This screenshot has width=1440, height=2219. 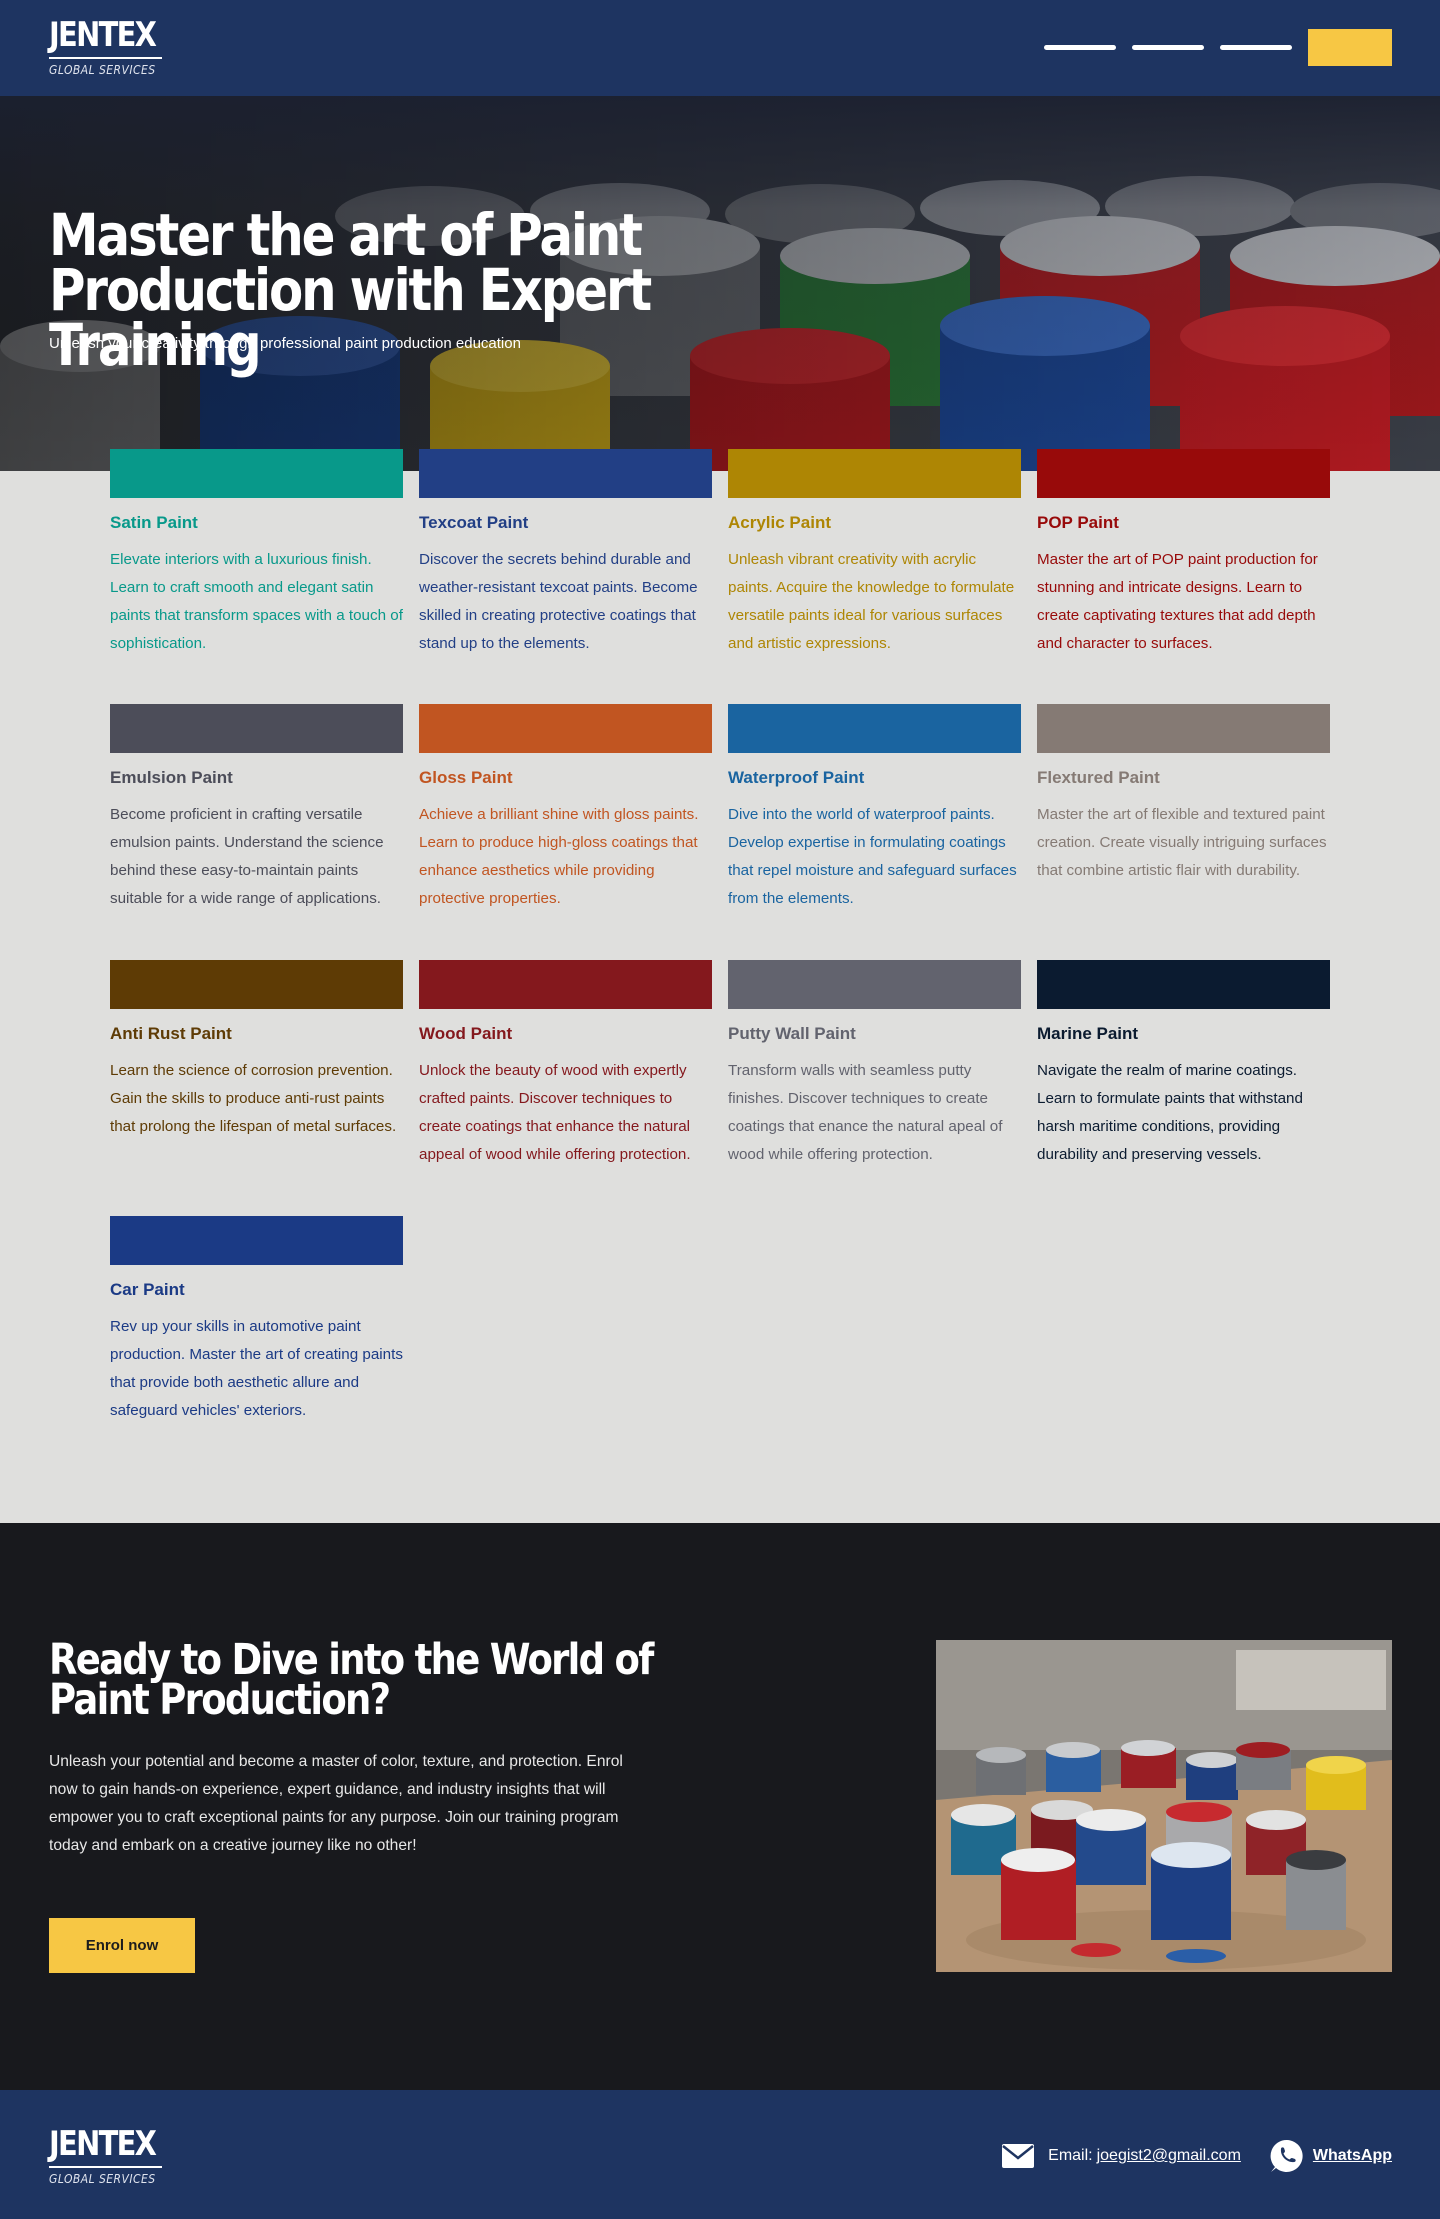 I want to click on email-label: Email:, so click(x=1070, y=2155).